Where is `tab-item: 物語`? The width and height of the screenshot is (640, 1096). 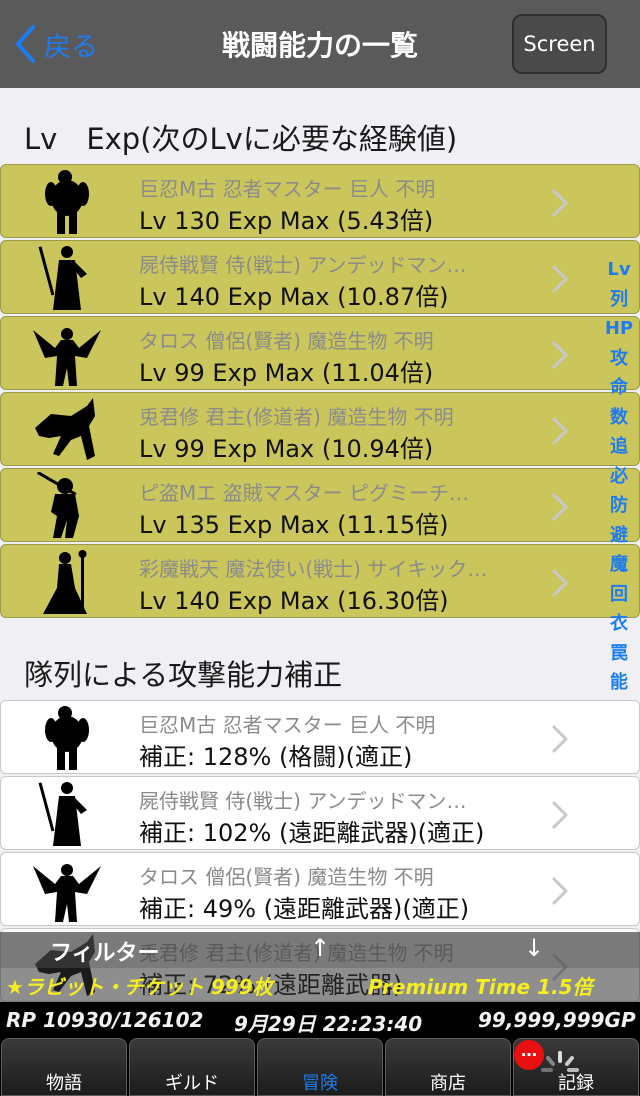 tab-item: 物語 is located at coordinates (64, 1067).